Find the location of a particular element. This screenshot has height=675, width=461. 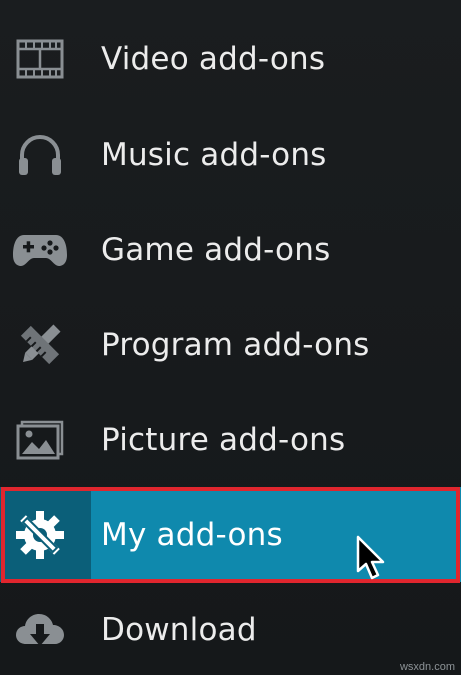

menu-item-label: Music add-ons is located at coordinates (214, 154).